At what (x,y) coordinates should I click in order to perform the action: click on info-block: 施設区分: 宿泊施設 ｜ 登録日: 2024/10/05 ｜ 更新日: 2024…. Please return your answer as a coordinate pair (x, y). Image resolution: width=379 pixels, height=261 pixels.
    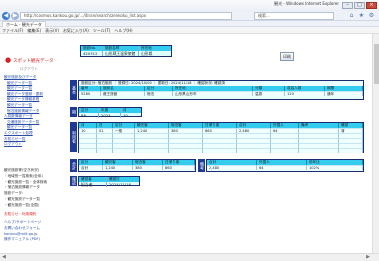
    Looking at the image, I should click on (221, 90).